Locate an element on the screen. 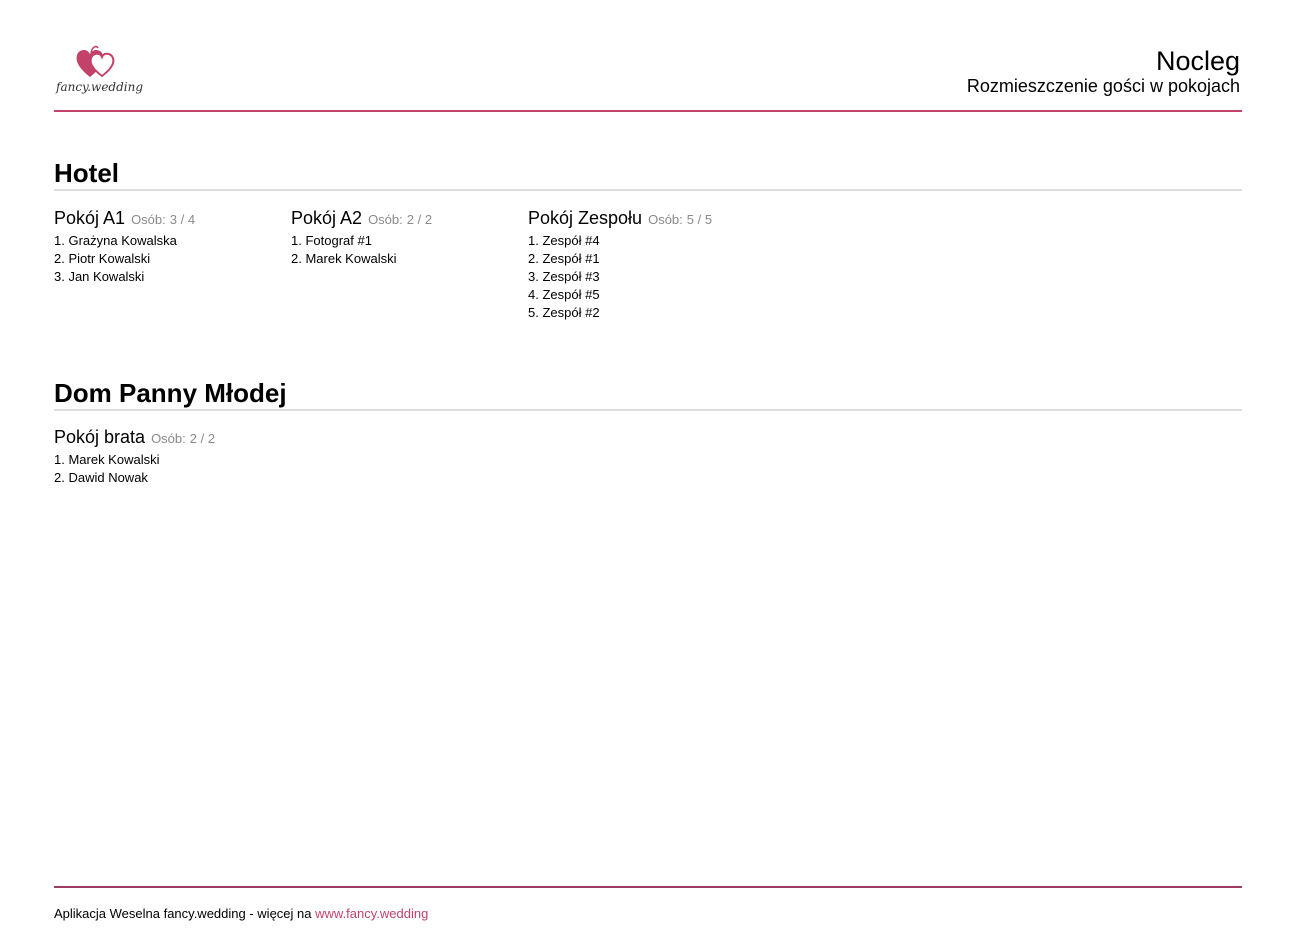 The height and width of the screenshot is (948, 1300). header-titles: Nocleg Rozmieszczenie gości w pokojach is located at coordinates (1103, 71).